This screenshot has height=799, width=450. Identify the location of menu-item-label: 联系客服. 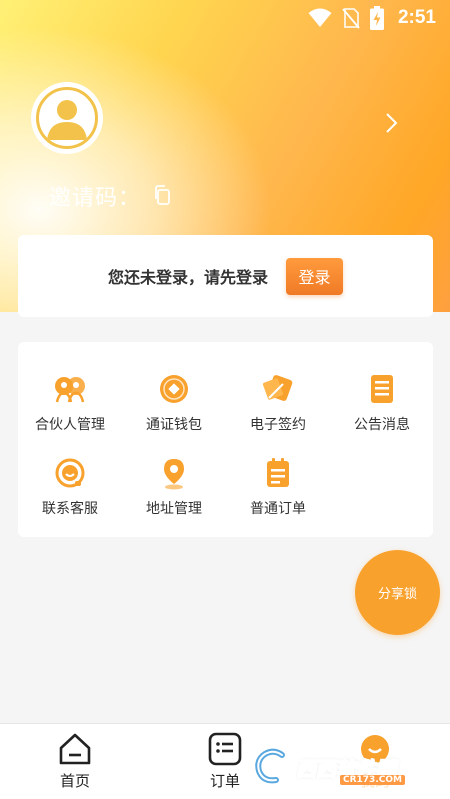
(70, 509).